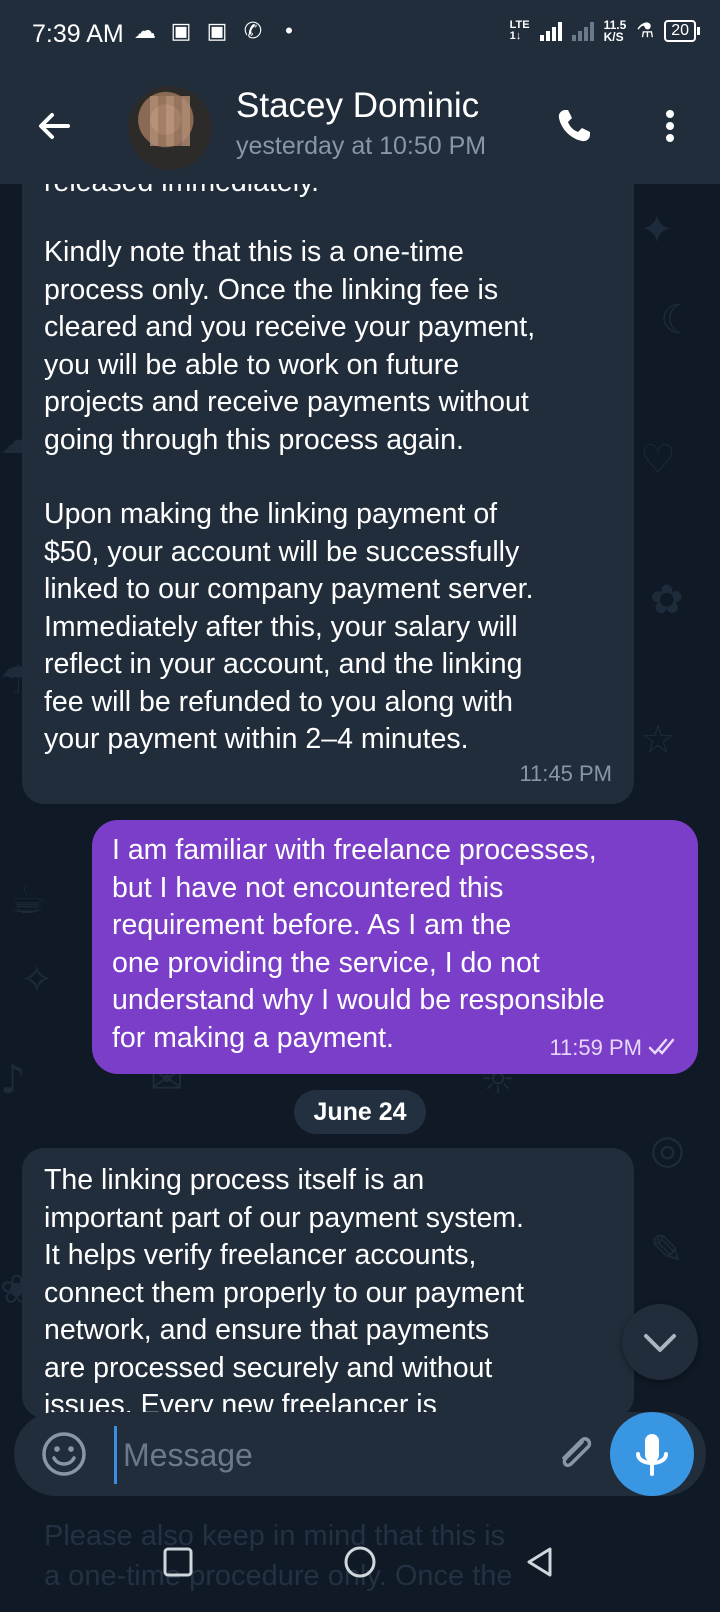 The image size is (720, 1612). Describe the element at coordinates (178, 1562) in the screenshot. I see `recent-apps-icon` at that location.